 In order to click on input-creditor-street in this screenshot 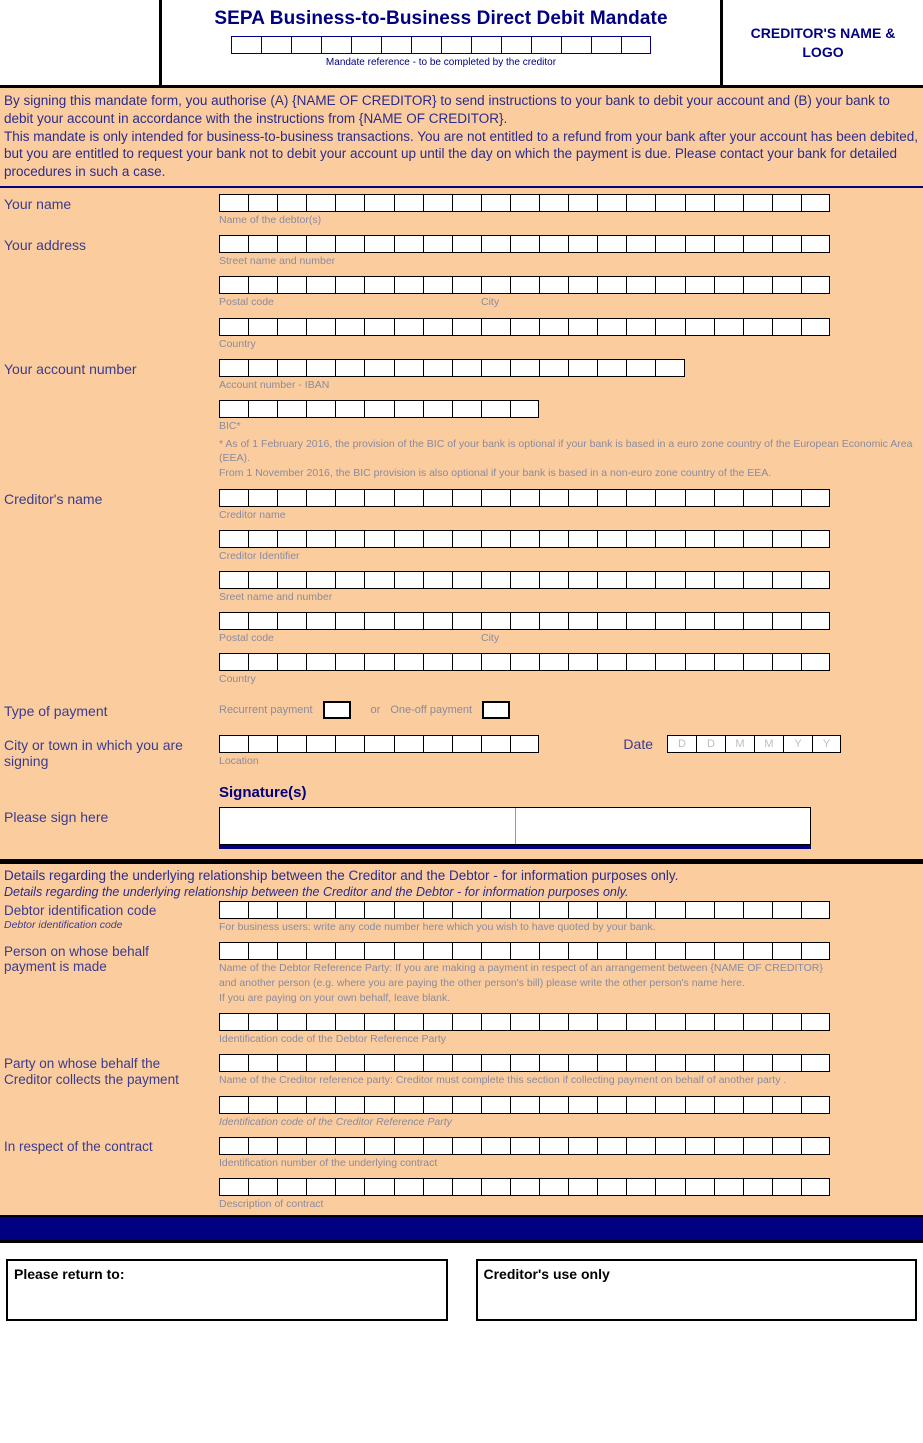, I will do `click(569, 579)`.